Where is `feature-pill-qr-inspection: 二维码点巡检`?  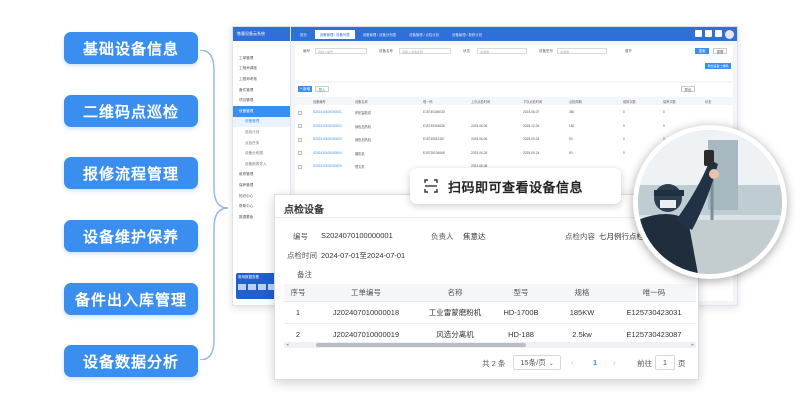 feature-pill-qr-inspection: 二维码点巡检 is located at coordinates (131, 111).